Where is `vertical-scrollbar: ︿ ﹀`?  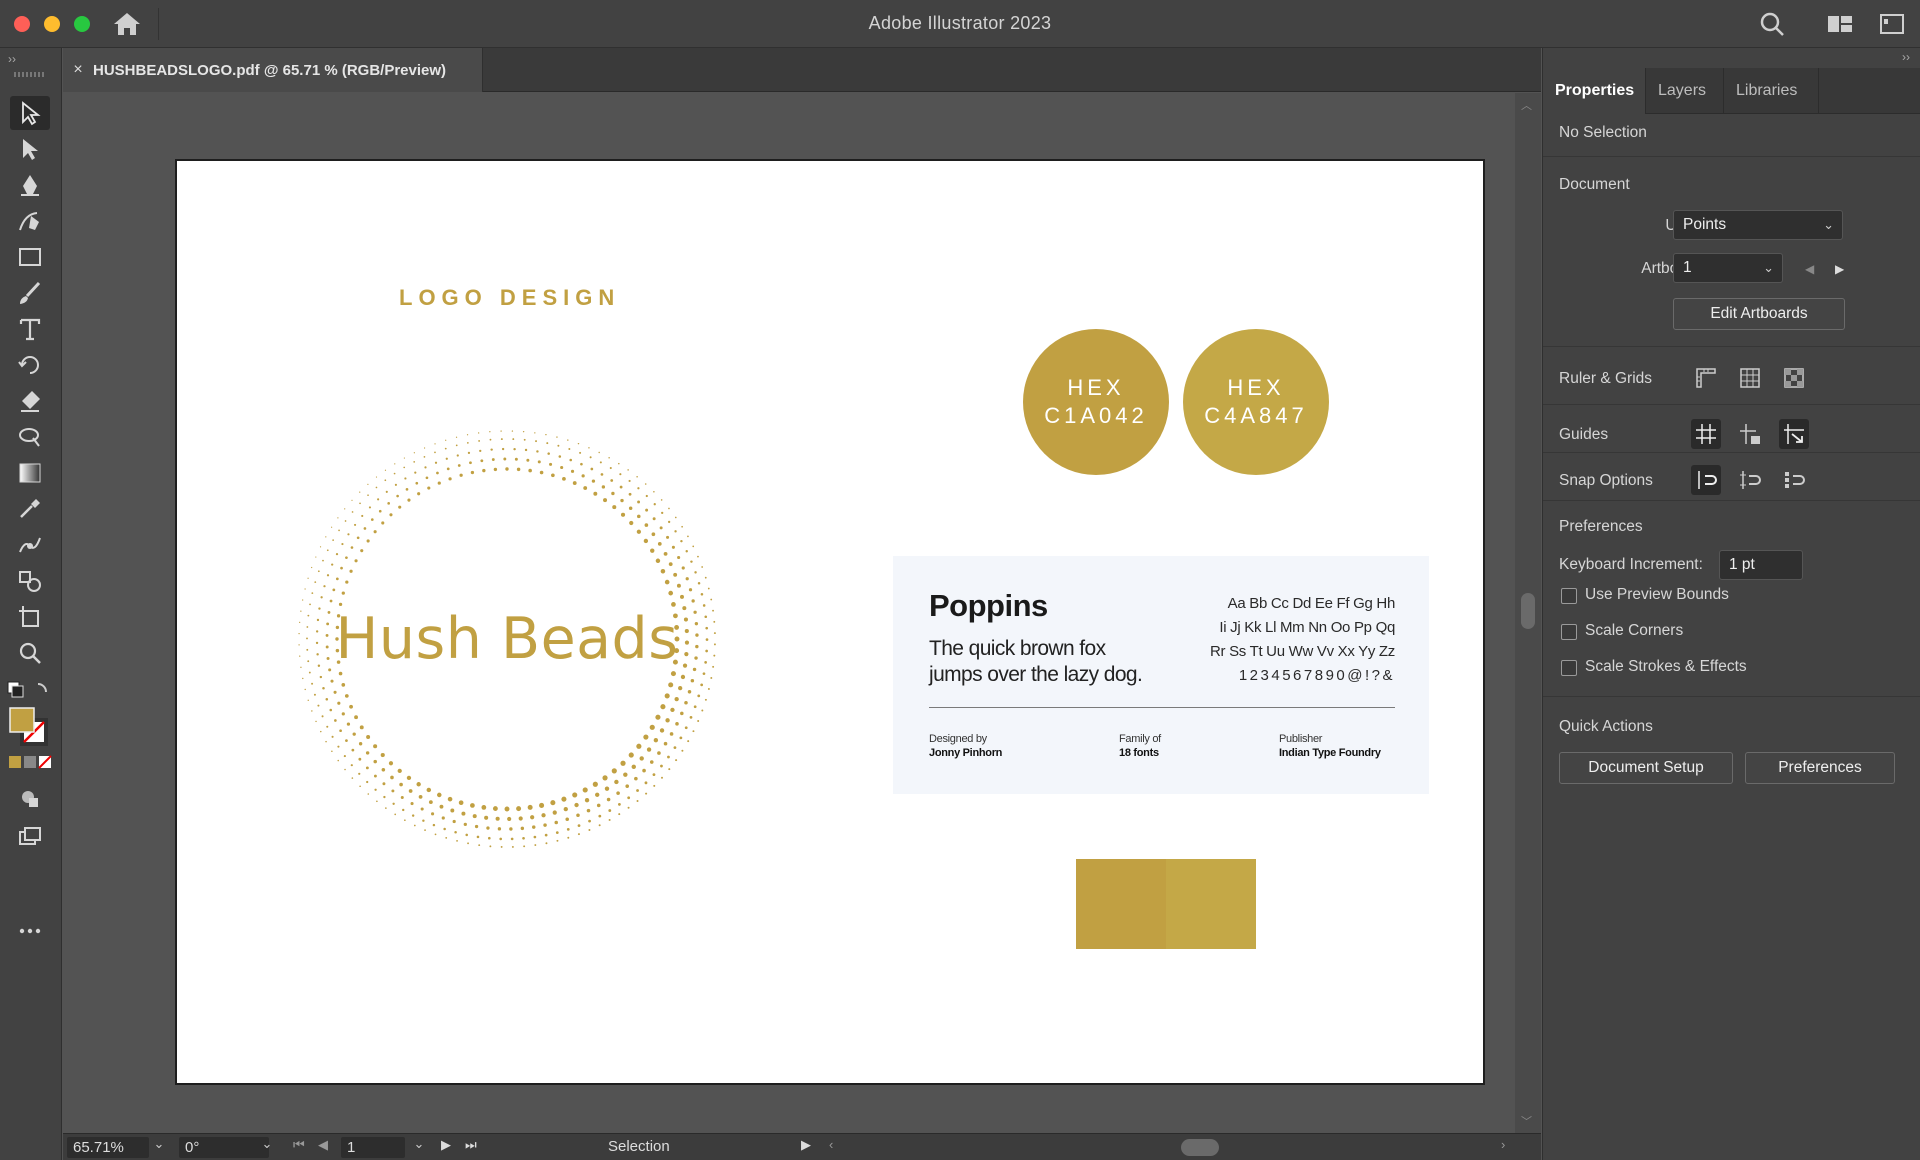 vertical-scrollbar: ︿ ﹀ is located at coordinates (1528, 613).